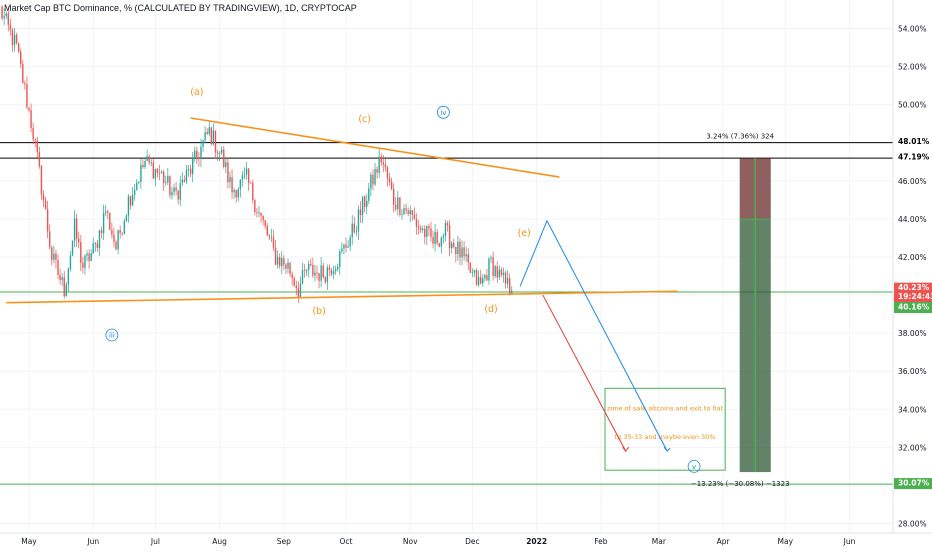 The width and height of the screenshot is (932, 555). I want to click on y-tick-label: 28.00%, so click(912, 523).